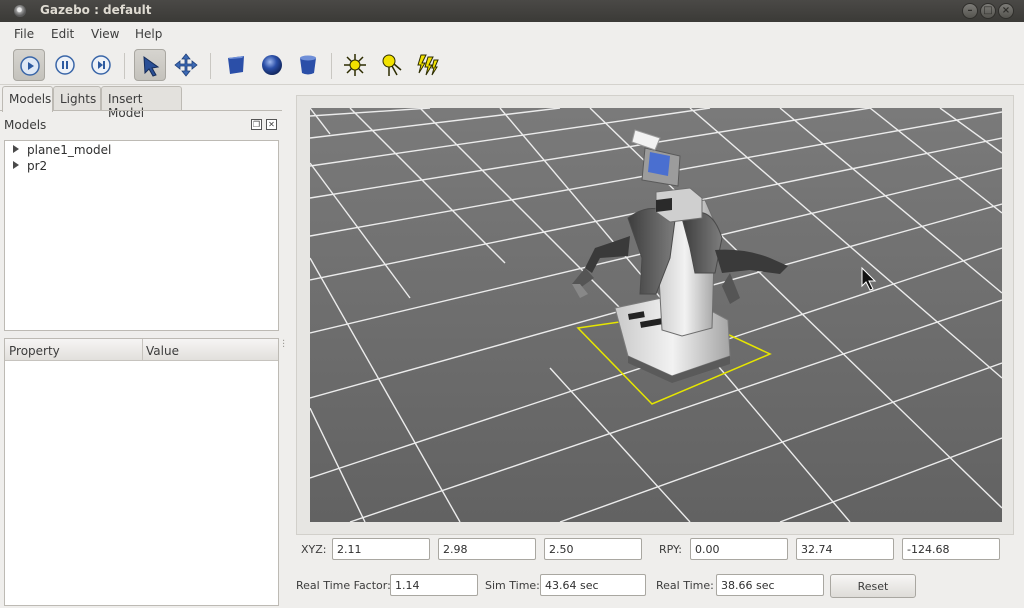 The height and width of the screenshot is (608, 1024). What do you see at coordinates (25, 125) in the screenshot?
I see `models-header: Models` at bounding box center [25, 125].